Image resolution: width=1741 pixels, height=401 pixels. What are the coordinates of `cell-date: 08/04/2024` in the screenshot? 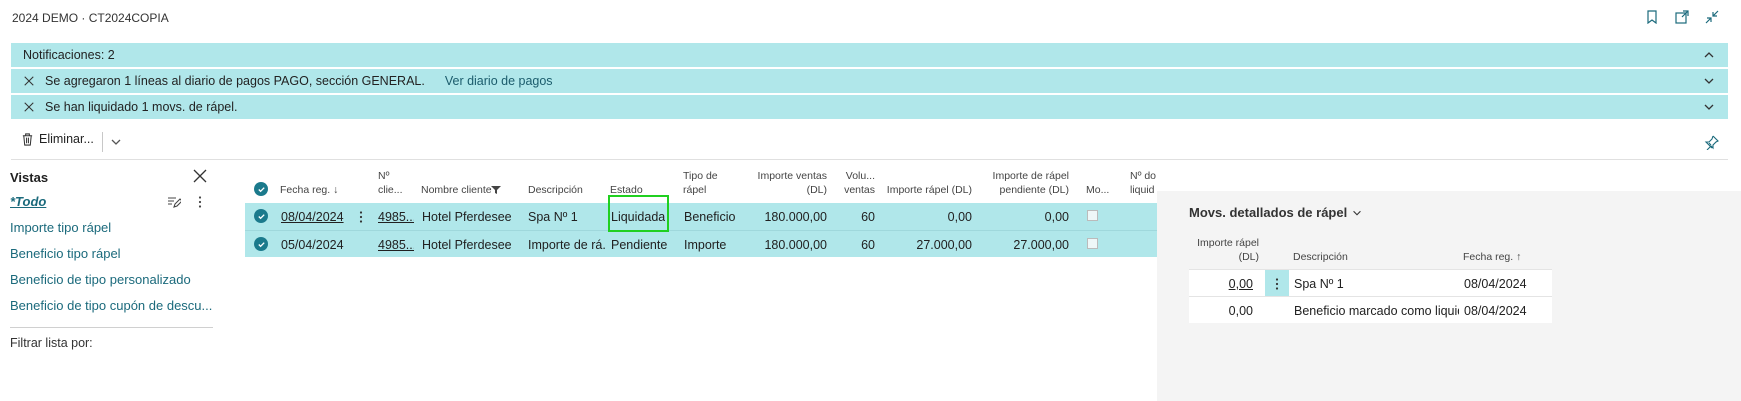 It's located at (312, 217).